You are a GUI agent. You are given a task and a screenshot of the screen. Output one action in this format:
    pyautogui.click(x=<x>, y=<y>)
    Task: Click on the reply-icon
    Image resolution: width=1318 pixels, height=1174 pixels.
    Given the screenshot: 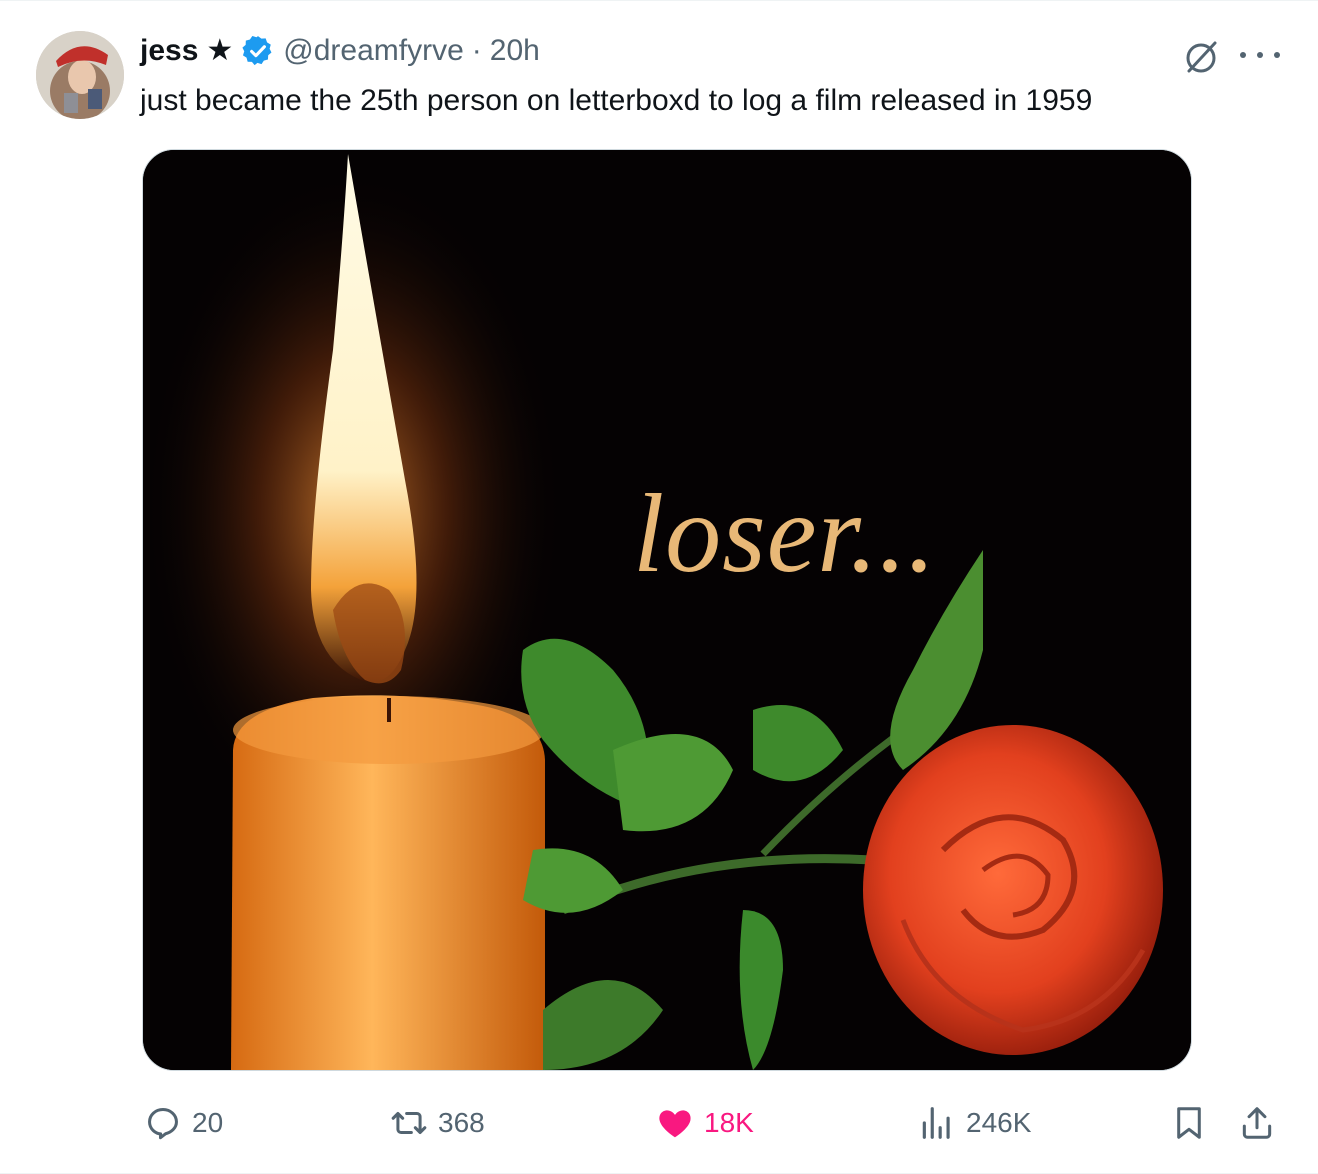 What is the action you would take?
    pyautogui.click(x=163, y=1124)
    